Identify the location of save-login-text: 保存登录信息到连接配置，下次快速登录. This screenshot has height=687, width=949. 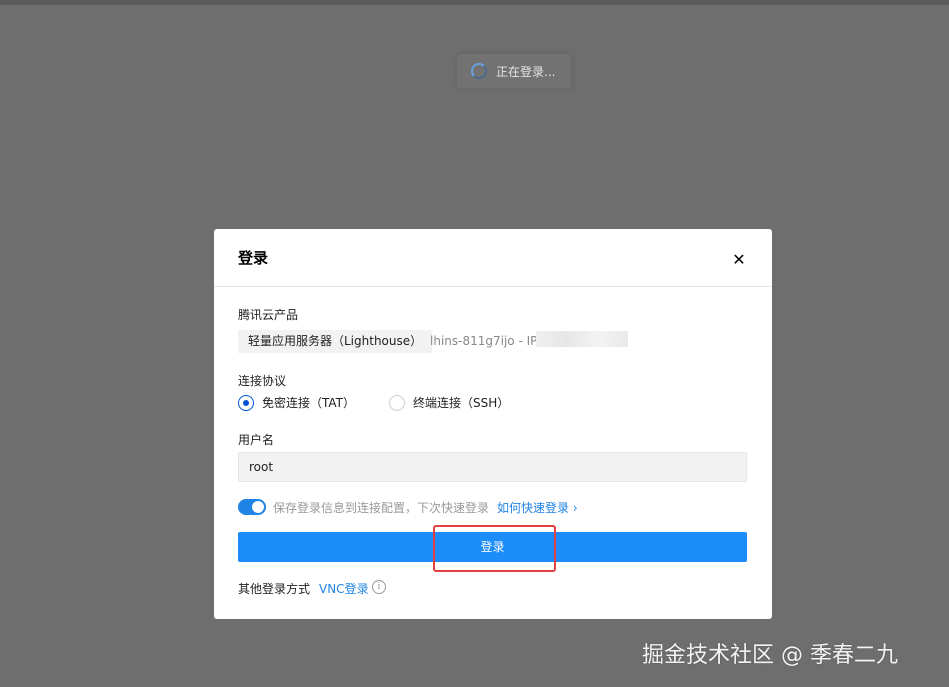
(381, 508).